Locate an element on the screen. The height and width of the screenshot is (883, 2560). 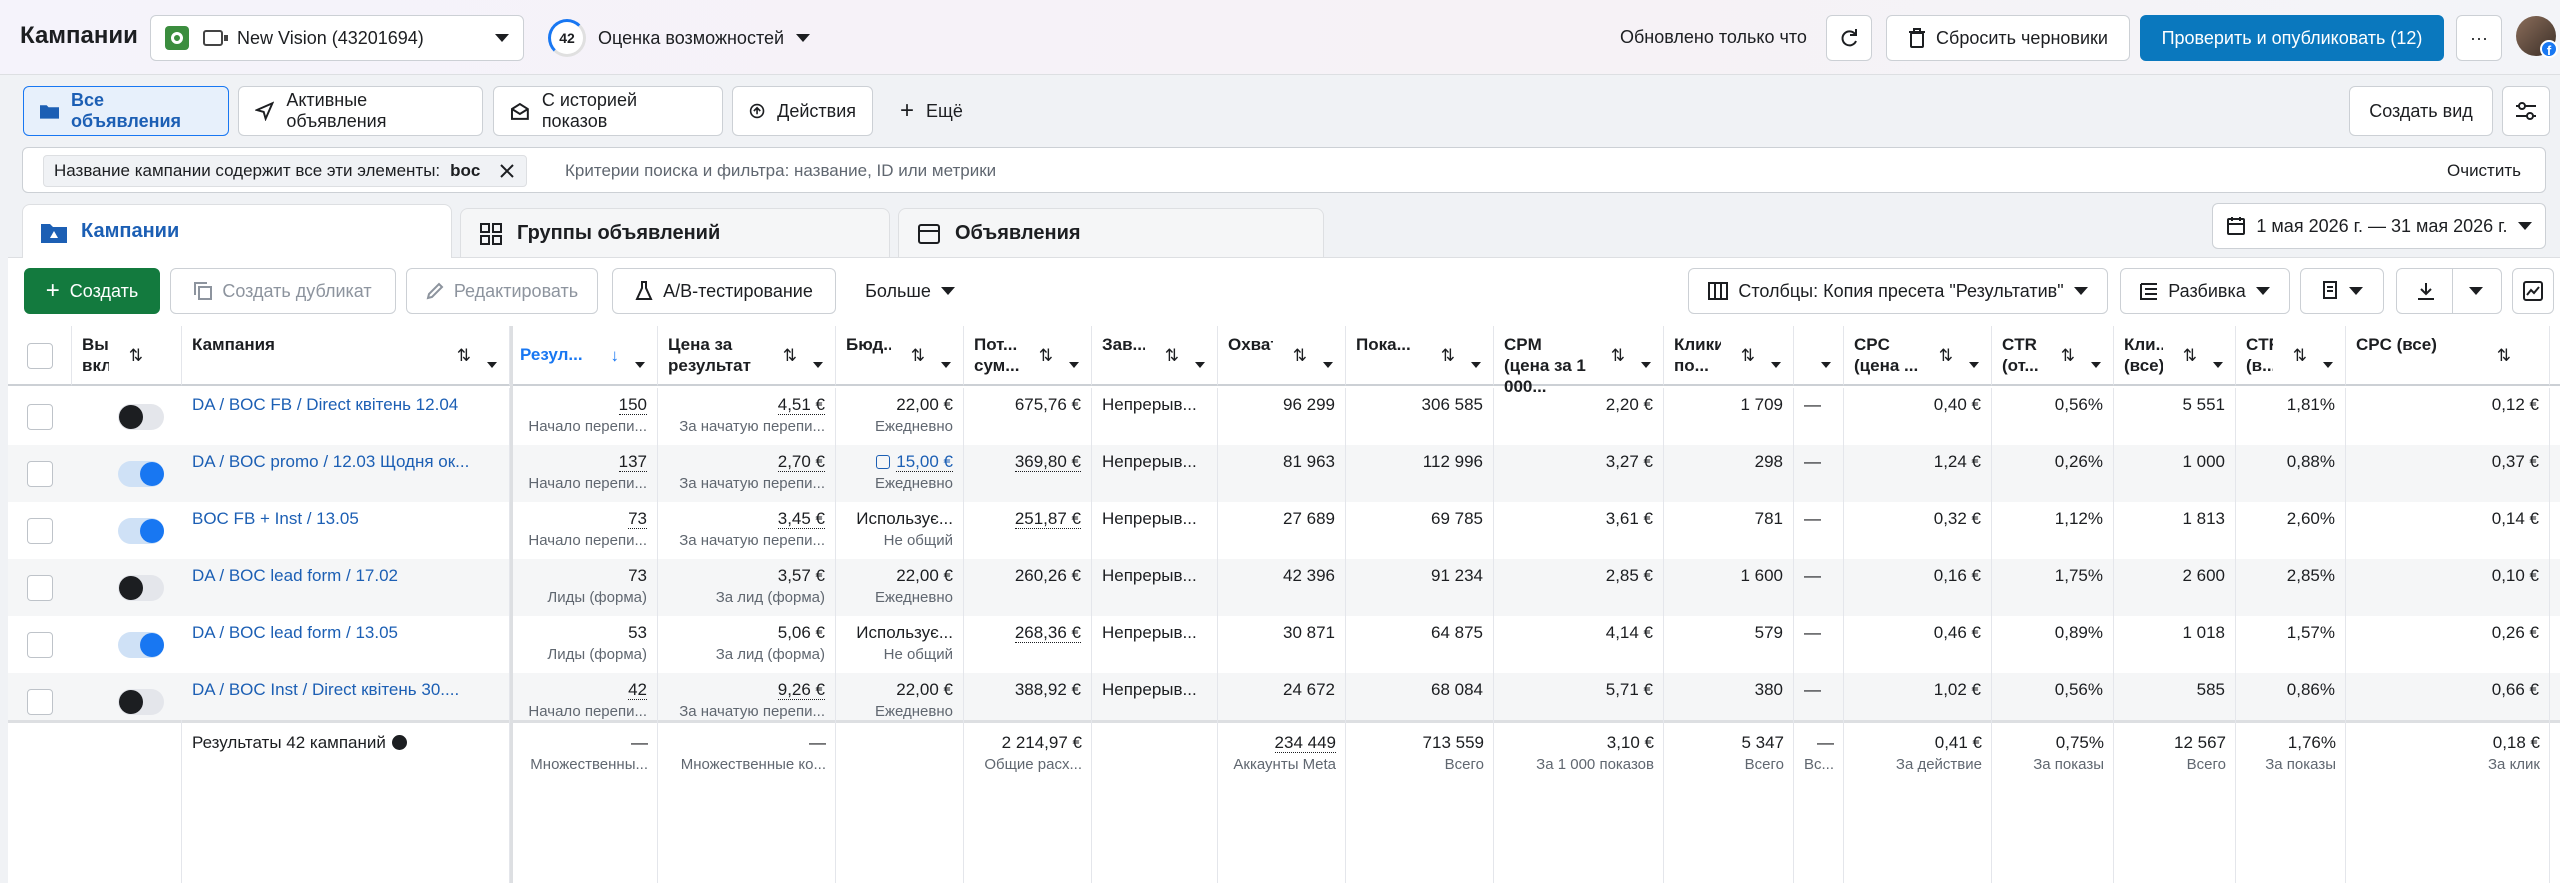
edit-button: Редактировать is located at coordinates (502, 291).